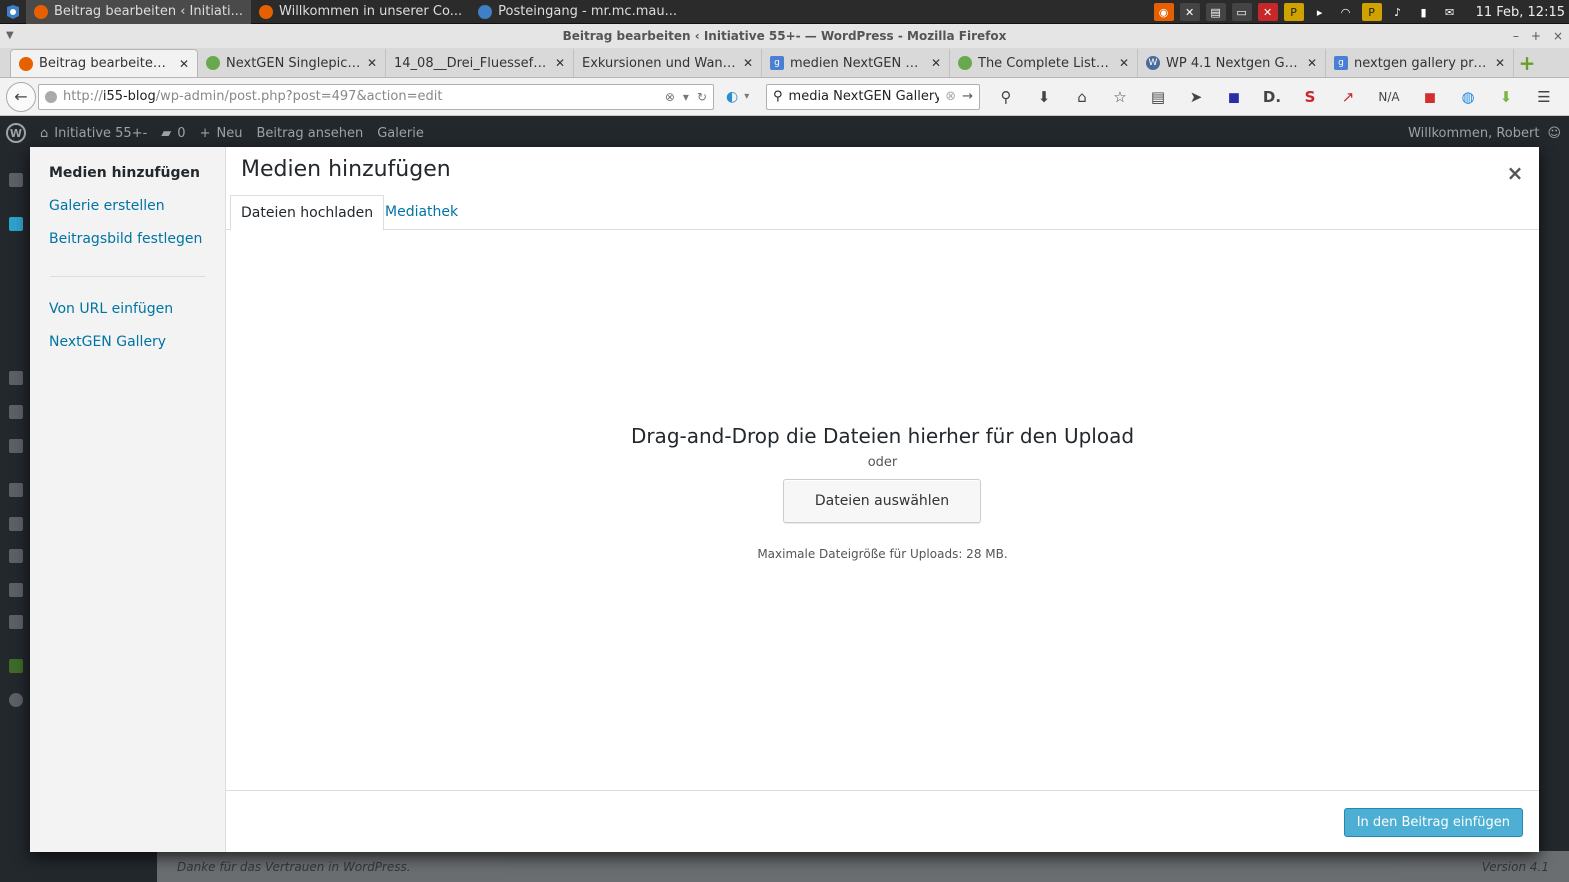  I want to click on collapse-menu-icon, so click(16, 700).